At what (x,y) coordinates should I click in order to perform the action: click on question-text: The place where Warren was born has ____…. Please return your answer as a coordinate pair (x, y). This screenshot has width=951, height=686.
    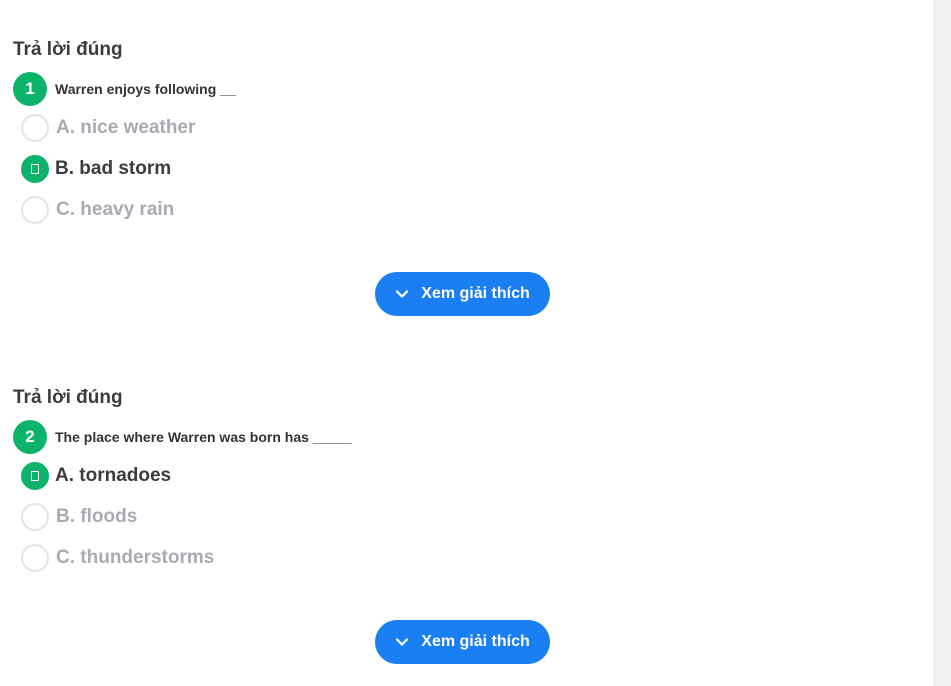
    Looking at the image, I should click on (203, 437).